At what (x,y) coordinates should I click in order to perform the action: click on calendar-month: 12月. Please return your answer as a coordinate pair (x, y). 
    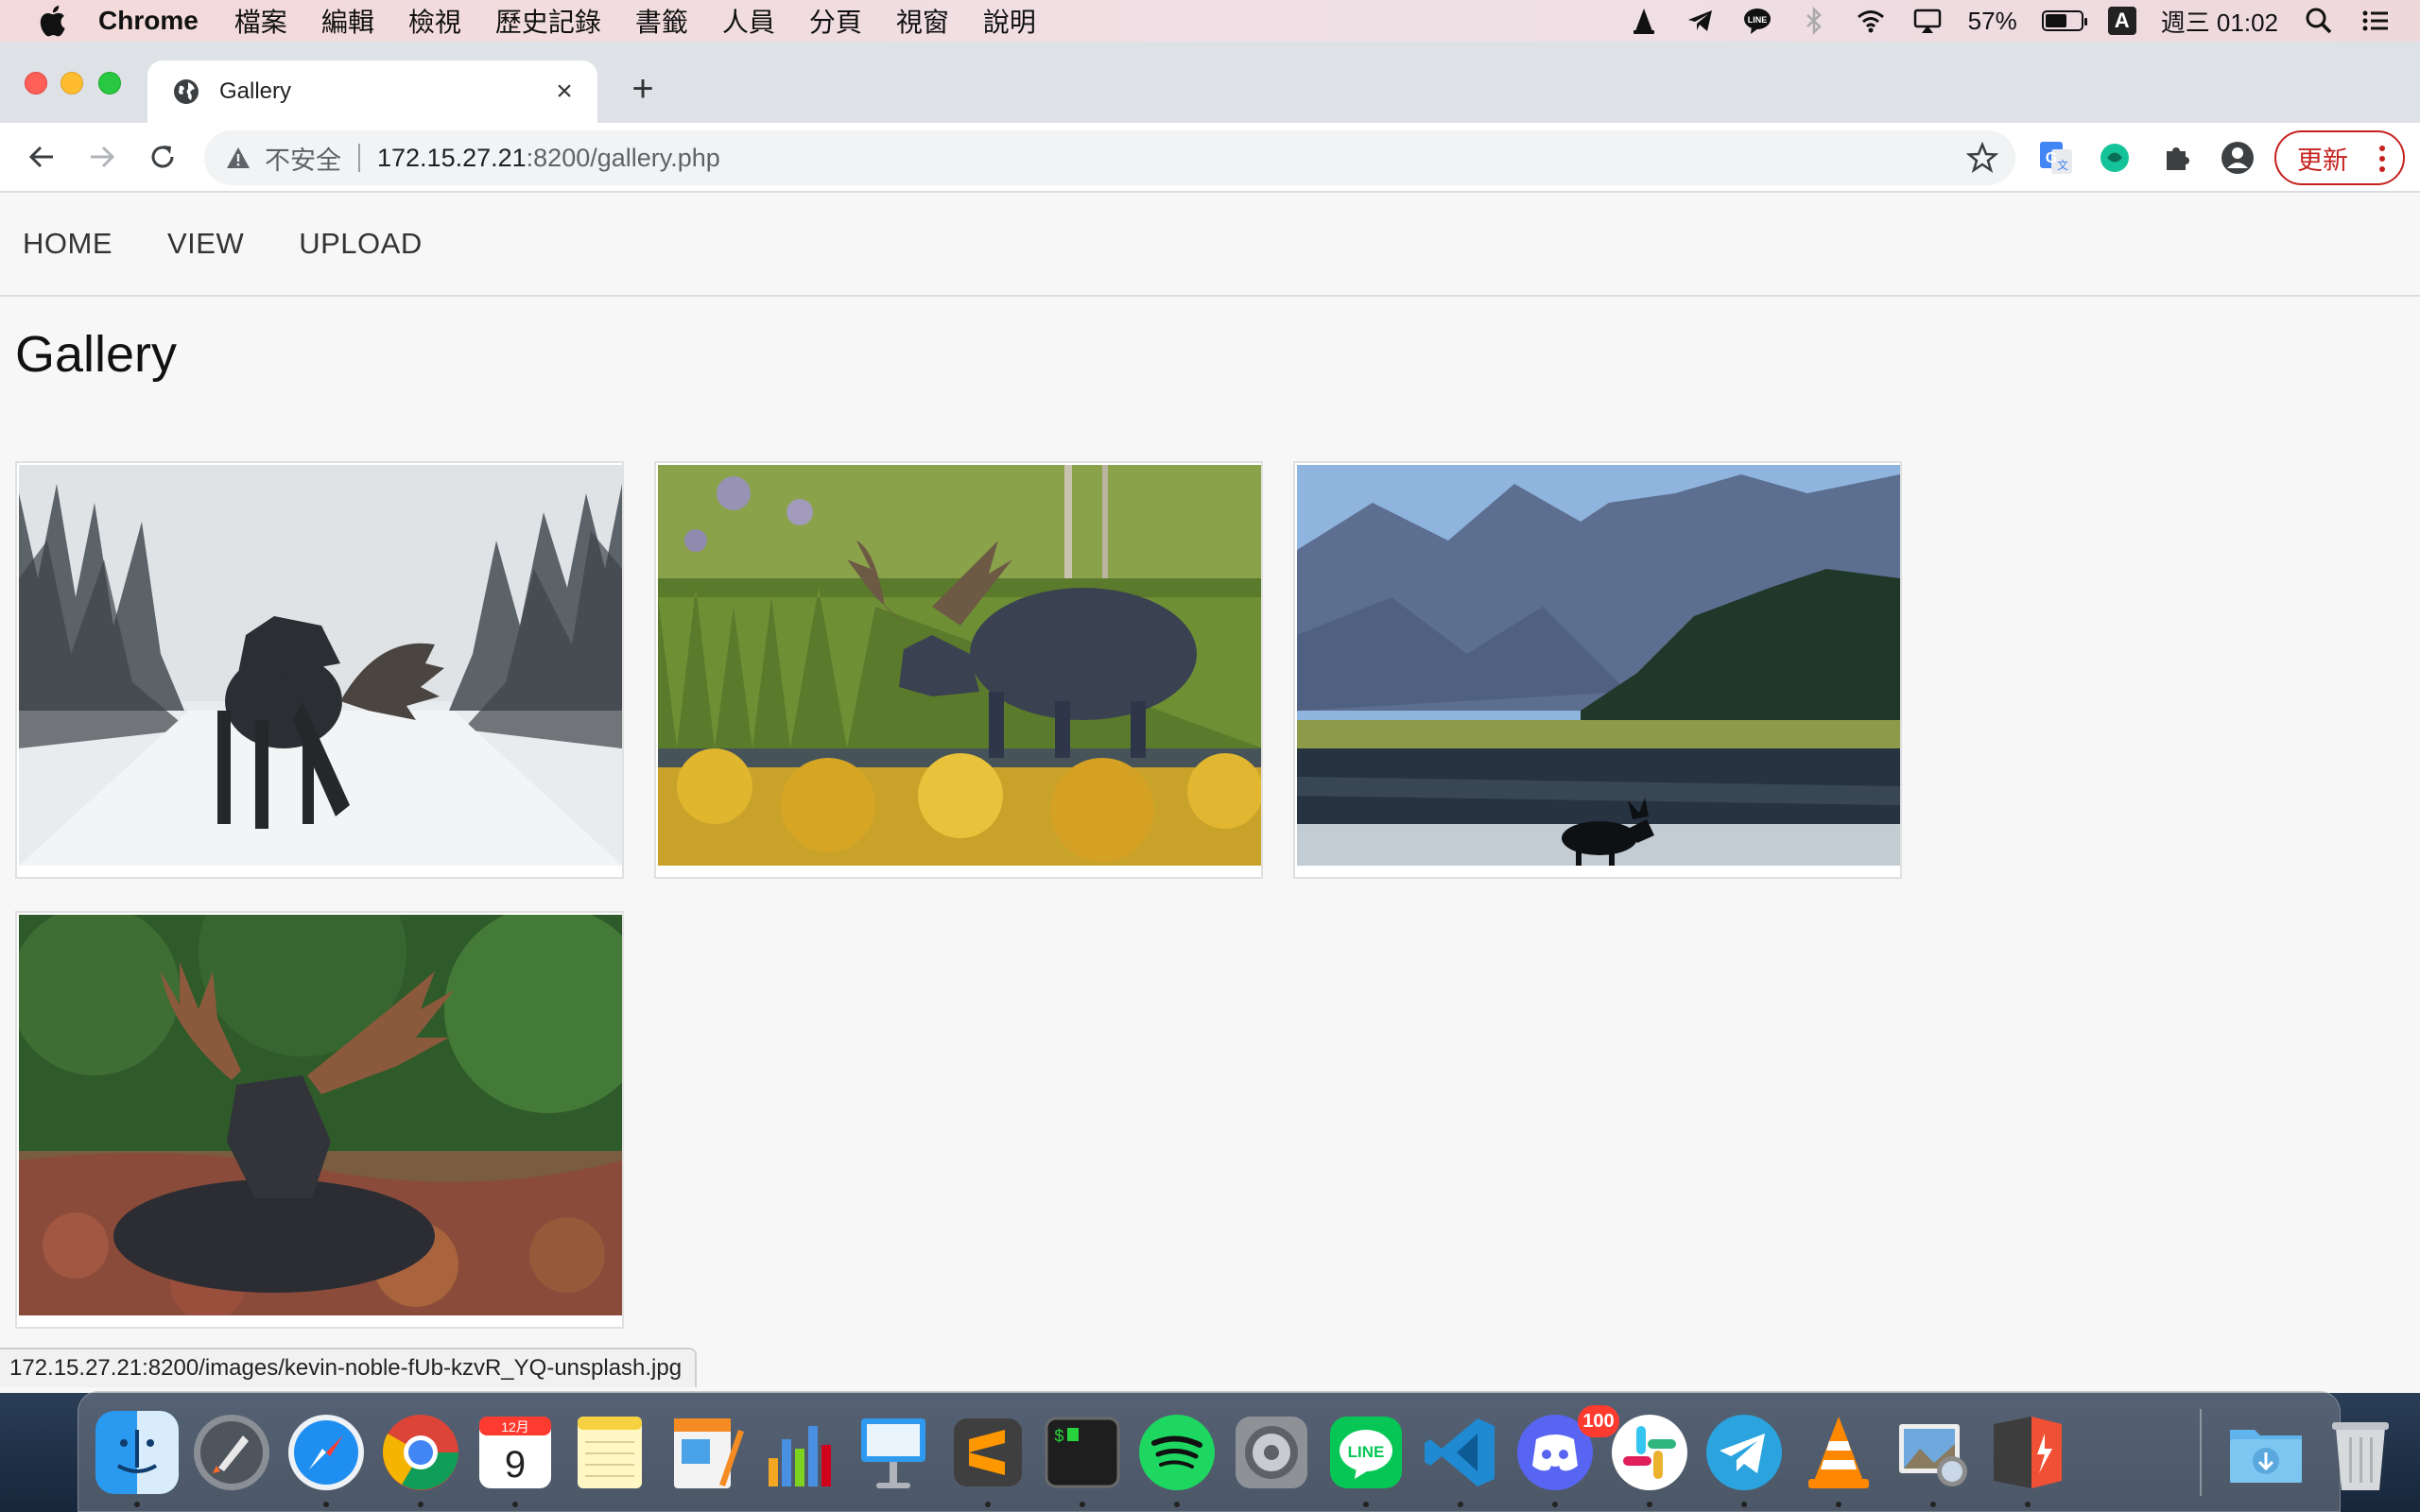
    Looking at the image, I should click on (515, 1427).